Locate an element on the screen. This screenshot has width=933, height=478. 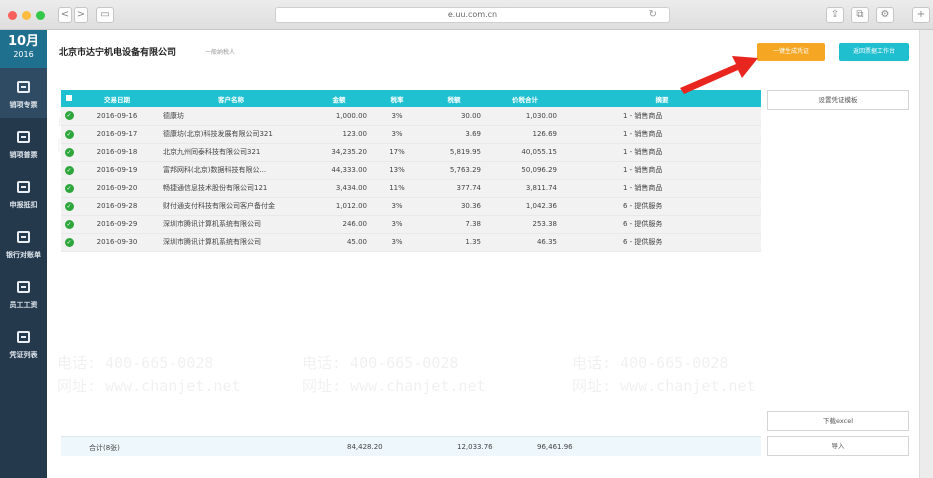
minimize-window-button is located at coordinates (26, 15).